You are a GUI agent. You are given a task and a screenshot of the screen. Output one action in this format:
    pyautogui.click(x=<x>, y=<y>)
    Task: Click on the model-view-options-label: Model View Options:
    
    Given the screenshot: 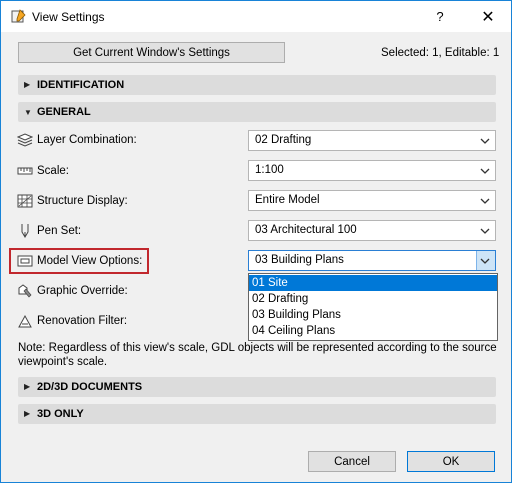 What is the action you would take?
    pyautogui.click(x=90, y=261)
    